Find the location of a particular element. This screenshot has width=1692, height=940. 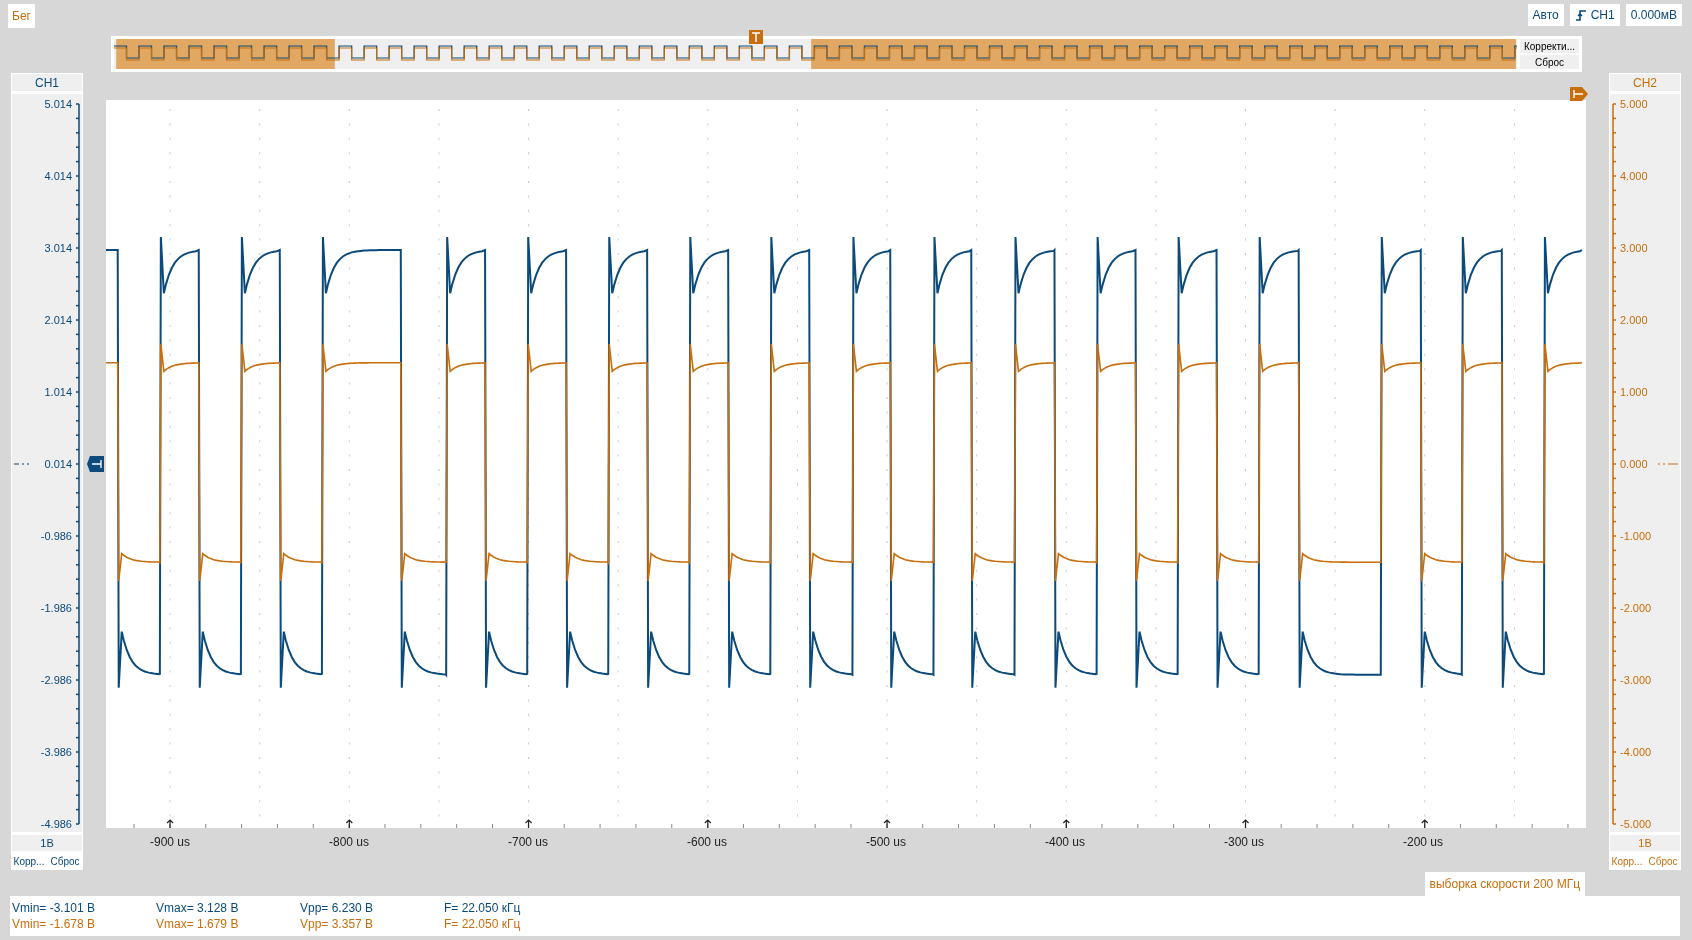

rising-edge-icon is located at coordinates (1580, 15).